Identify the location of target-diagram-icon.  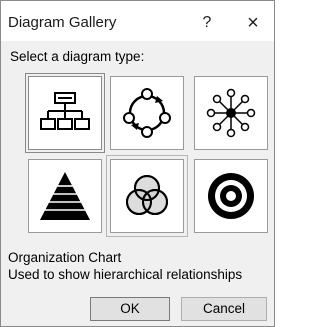
(231, 196).